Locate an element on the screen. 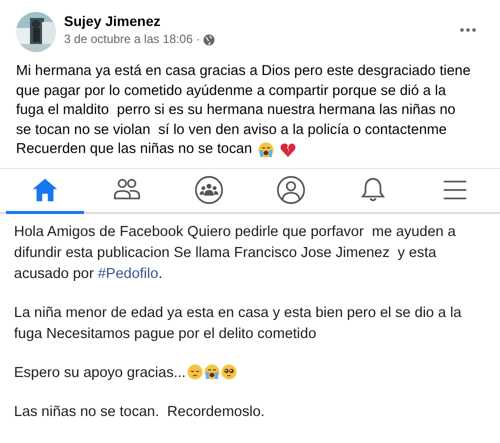 The height and width of the screenshot is (443, 500). post-text-line: Mi hermana ya está en casa gracias a Dios pero este desgraciado tiene is located at coordinates (243, 71).